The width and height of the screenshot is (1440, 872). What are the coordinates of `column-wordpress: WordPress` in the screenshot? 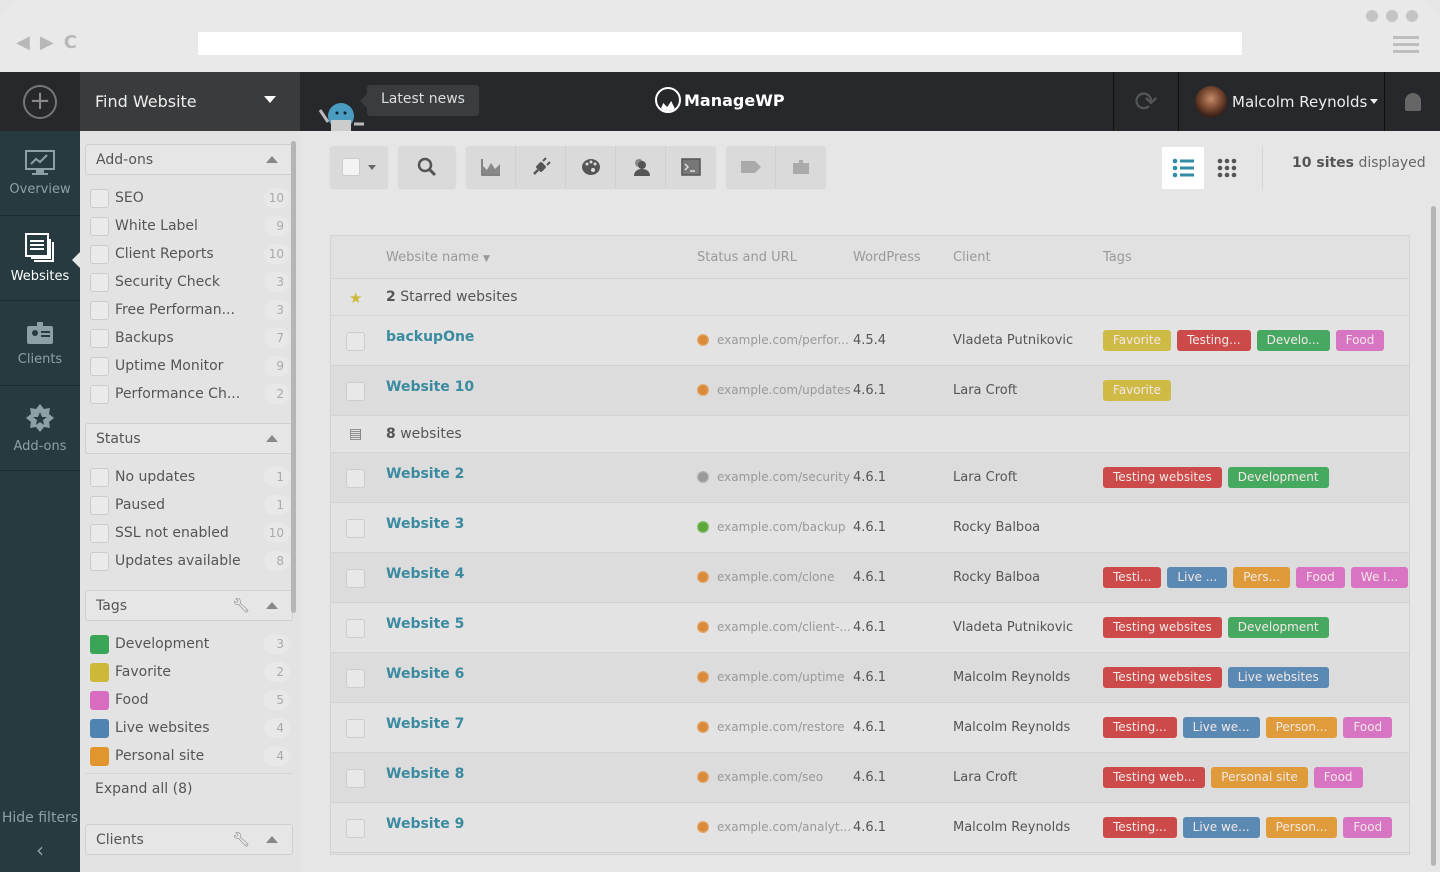 It's located at (887, 257).